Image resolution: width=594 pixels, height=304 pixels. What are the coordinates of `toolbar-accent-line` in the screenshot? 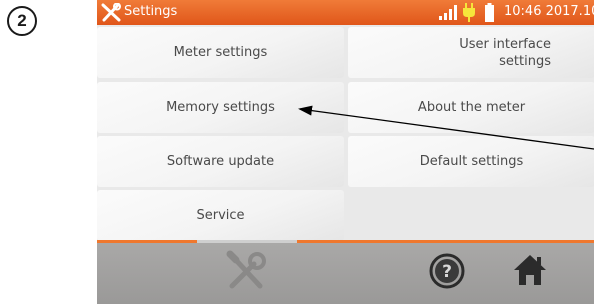 It's located at (345, 241).